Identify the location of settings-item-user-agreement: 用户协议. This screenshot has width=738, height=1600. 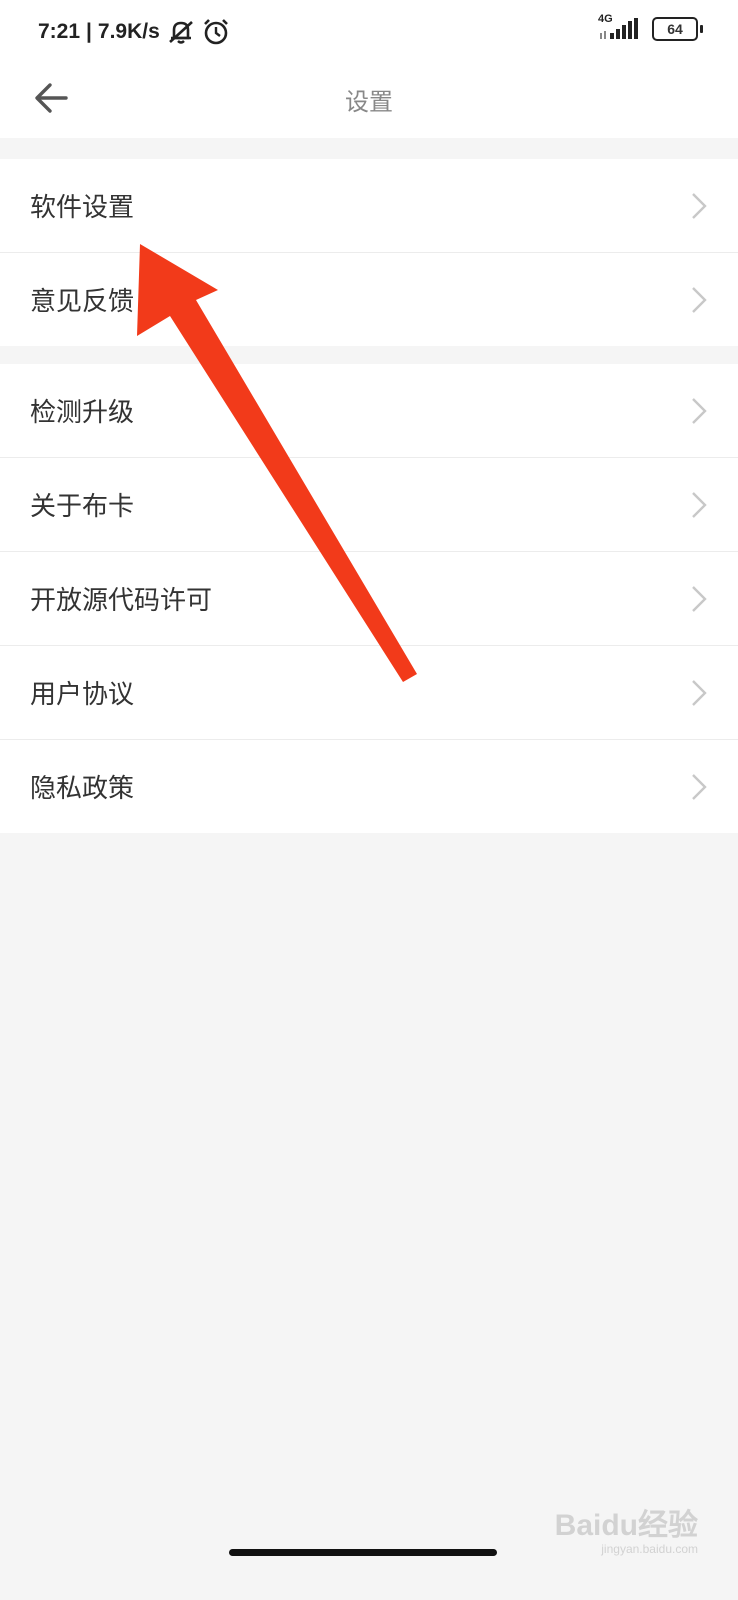
(369, 693).